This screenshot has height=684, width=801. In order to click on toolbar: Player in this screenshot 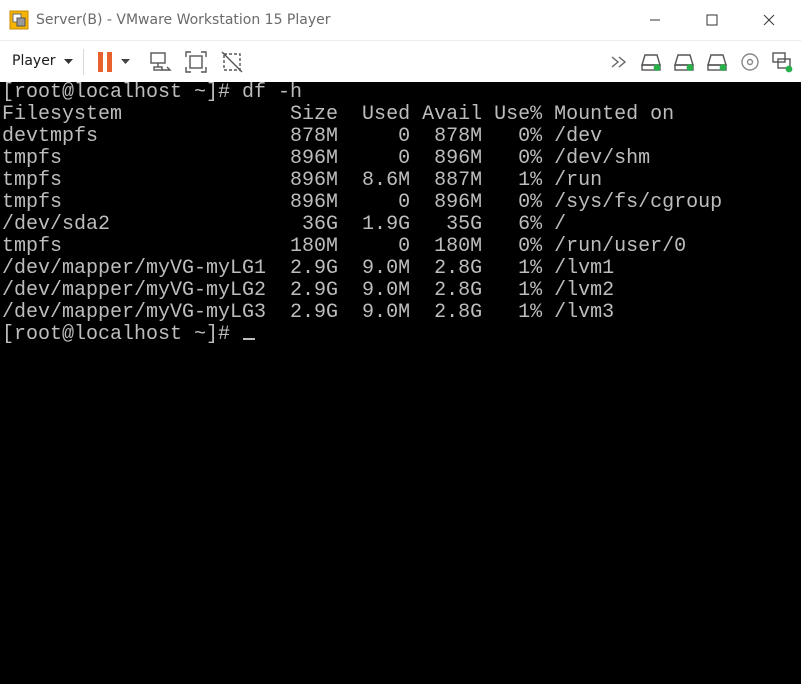, I will do `click(400, 61)`.